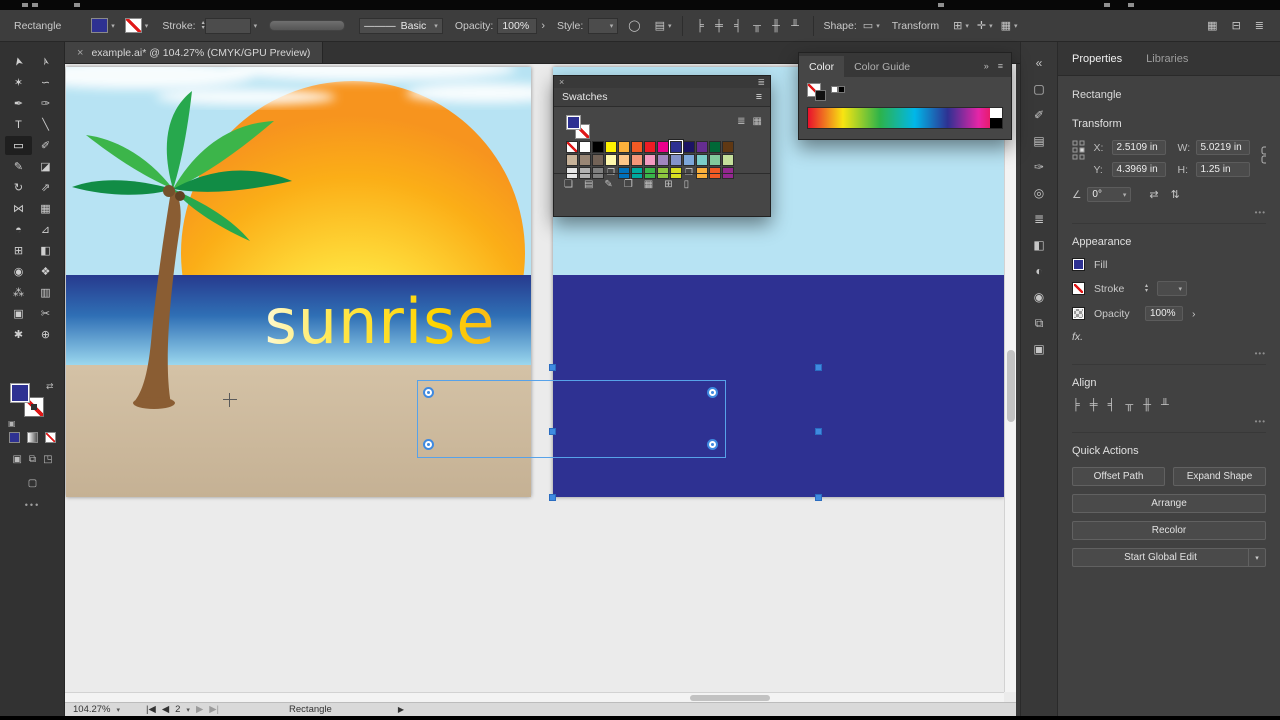 This screenshot has height=720, width=1280. I want to click on free-transform-tool: ▦, so click(45, 208).